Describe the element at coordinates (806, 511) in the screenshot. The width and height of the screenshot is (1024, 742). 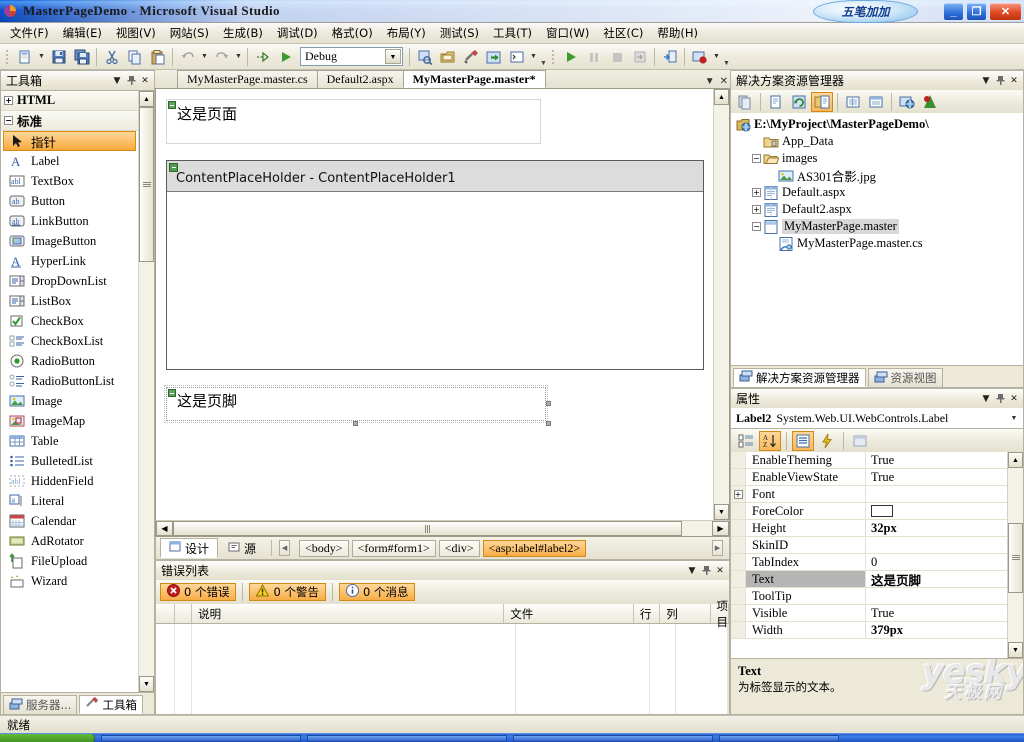
I see `property-name: ForeColor` at that location.